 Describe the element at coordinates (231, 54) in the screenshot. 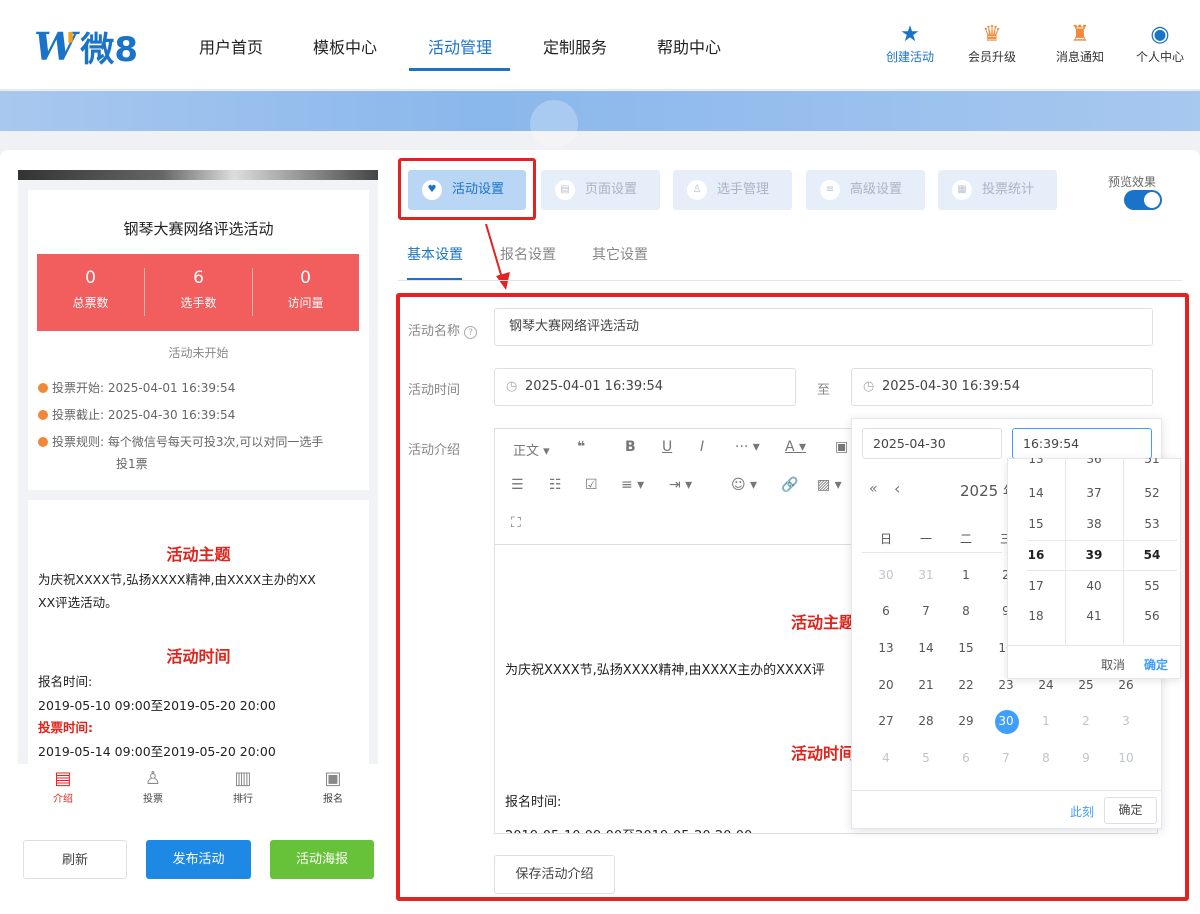

I see `nav-home: 用户首页` at that location.